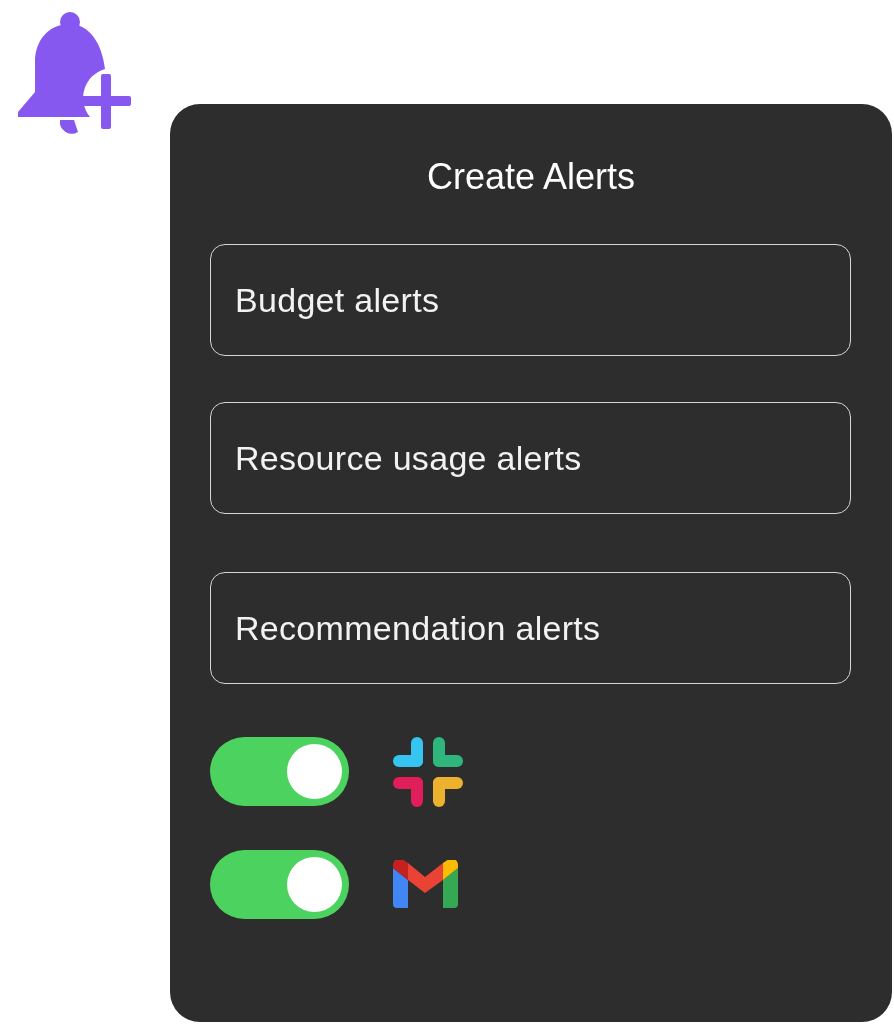 This screenshot has height=1024, width=894. Describe the element at coordinates (428, 771) in the screenshot. I see `hash-logo-icon` at that location.